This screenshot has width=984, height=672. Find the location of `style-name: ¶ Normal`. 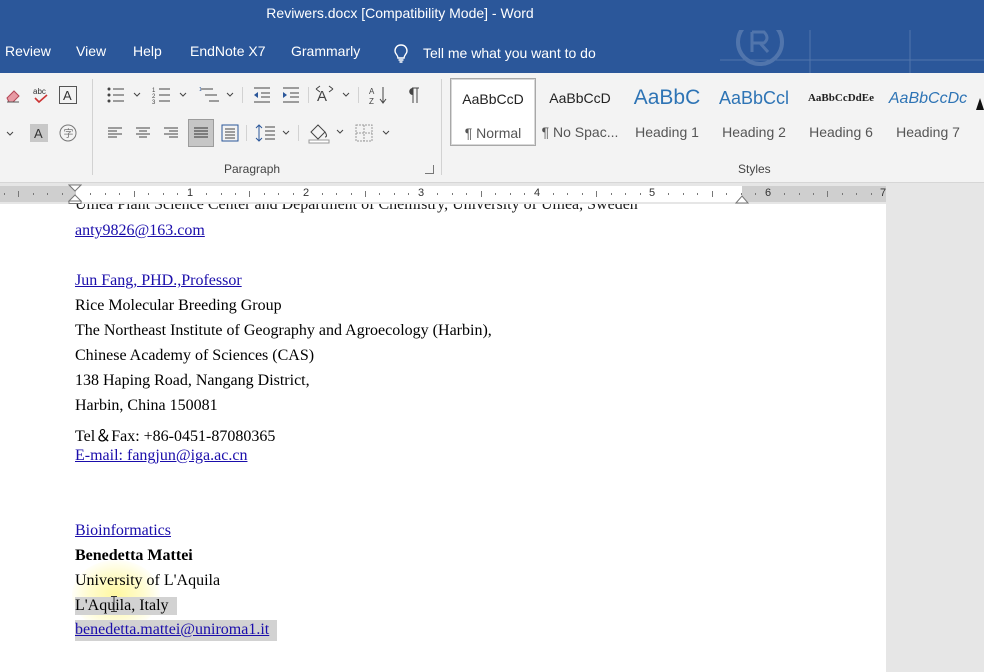

style-name: ¶ Normal is located at coordinates (493, 133).